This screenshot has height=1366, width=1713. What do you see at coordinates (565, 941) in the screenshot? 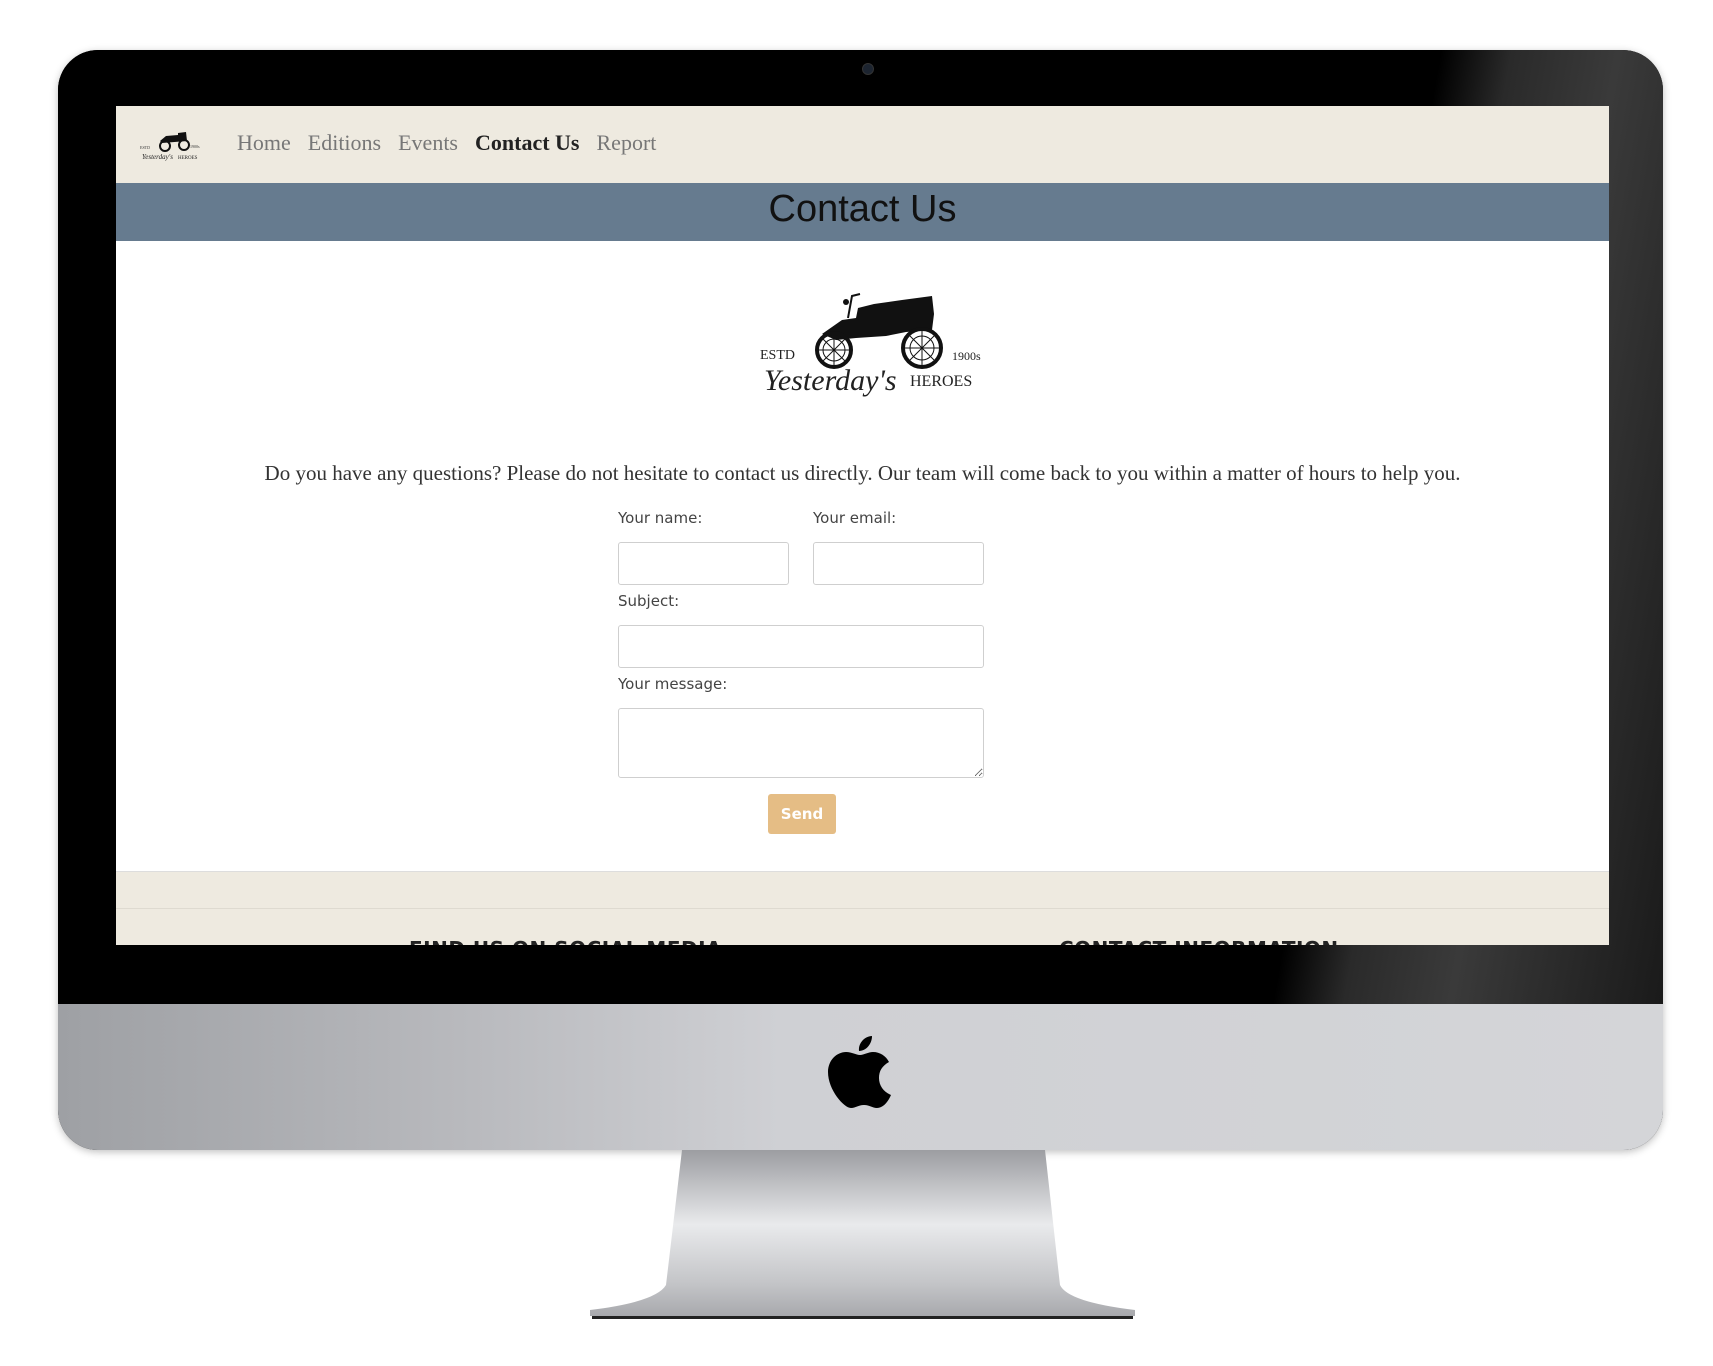
I see `footer-social-heading: FIND US ON SOCIAL MEDIA` at bounding box center [565, 941].